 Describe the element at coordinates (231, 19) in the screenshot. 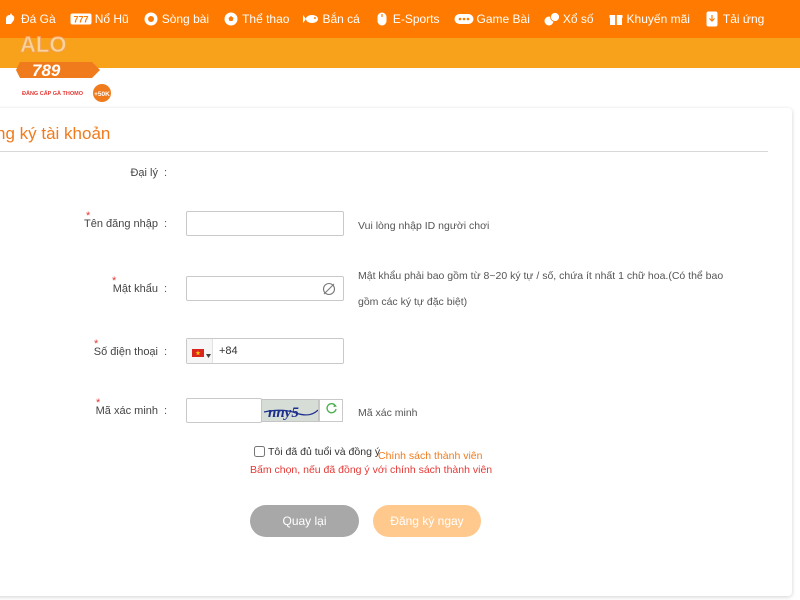

I see `soccer-ball-icon` at that location.